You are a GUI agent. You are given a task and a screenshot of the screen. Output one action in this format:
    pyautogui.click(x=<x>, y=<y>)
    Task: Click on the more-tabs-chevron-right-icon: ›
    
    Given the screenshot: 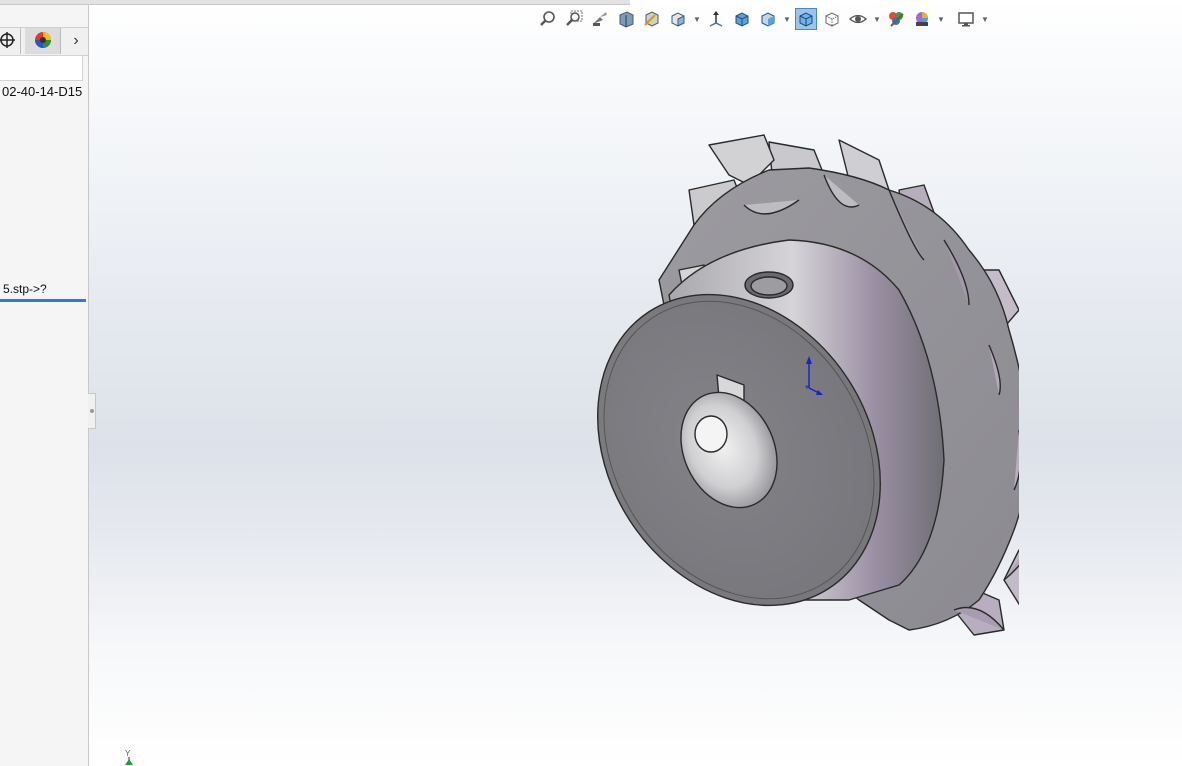 What is the action you would take?
    pyautogui.click(x=76, y=41)
    